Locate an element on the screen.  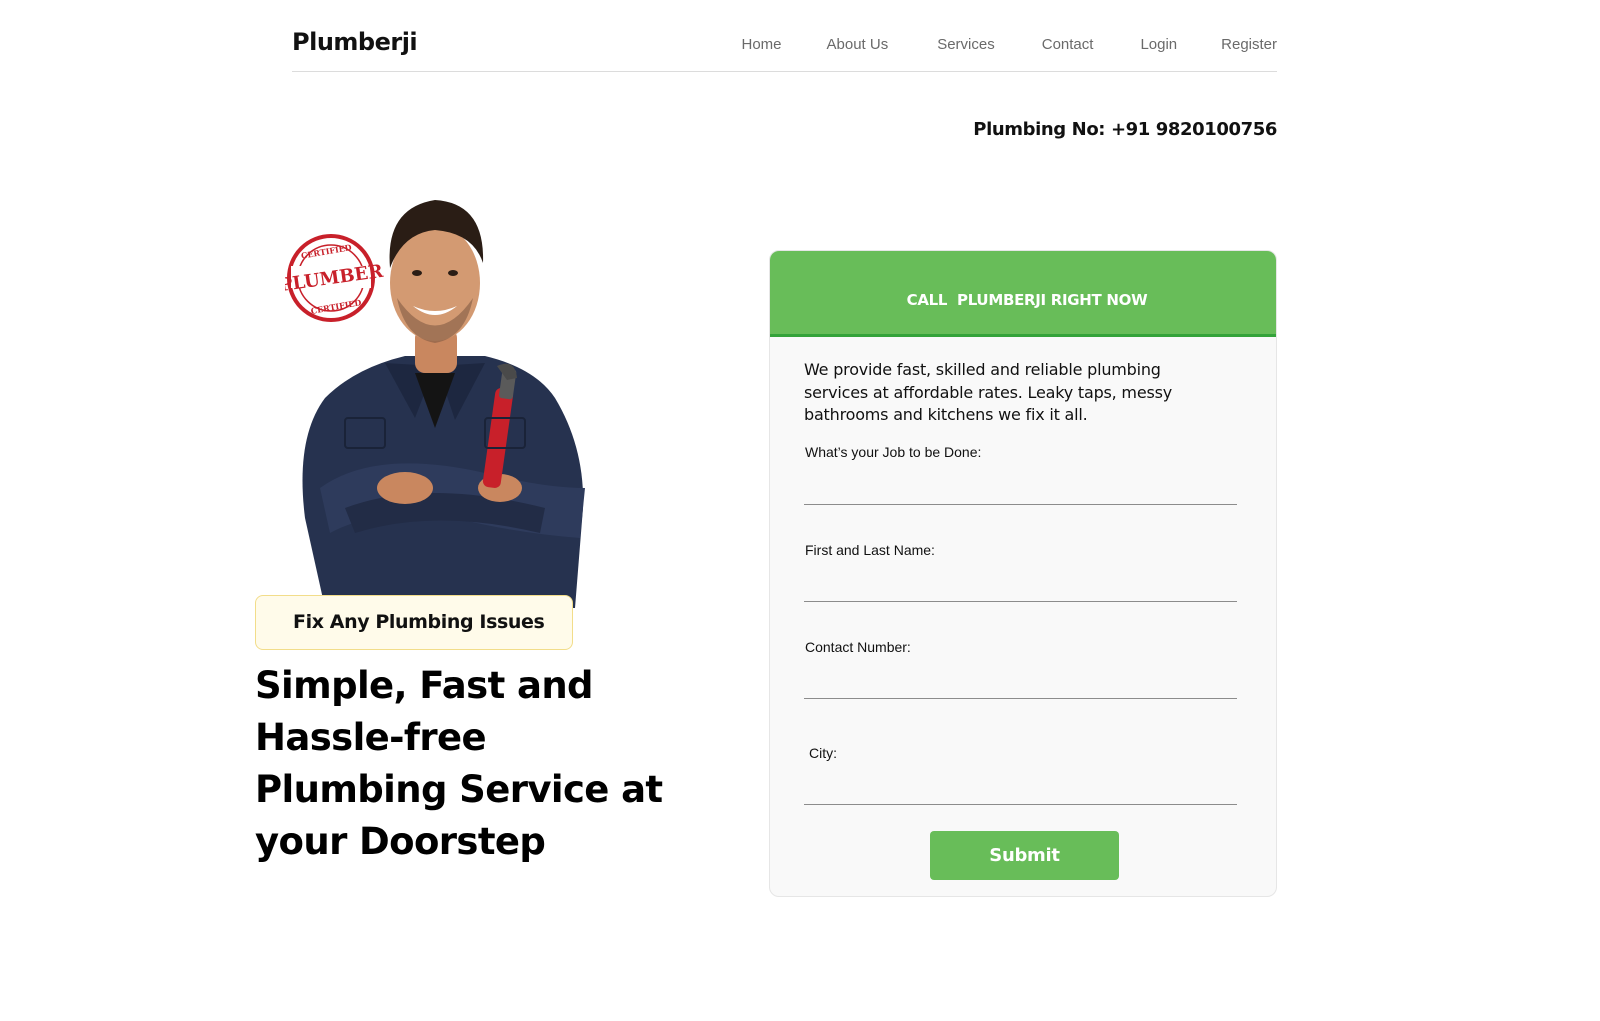
contact-field-label: Contact Number: is located at coordinates (858, 647).